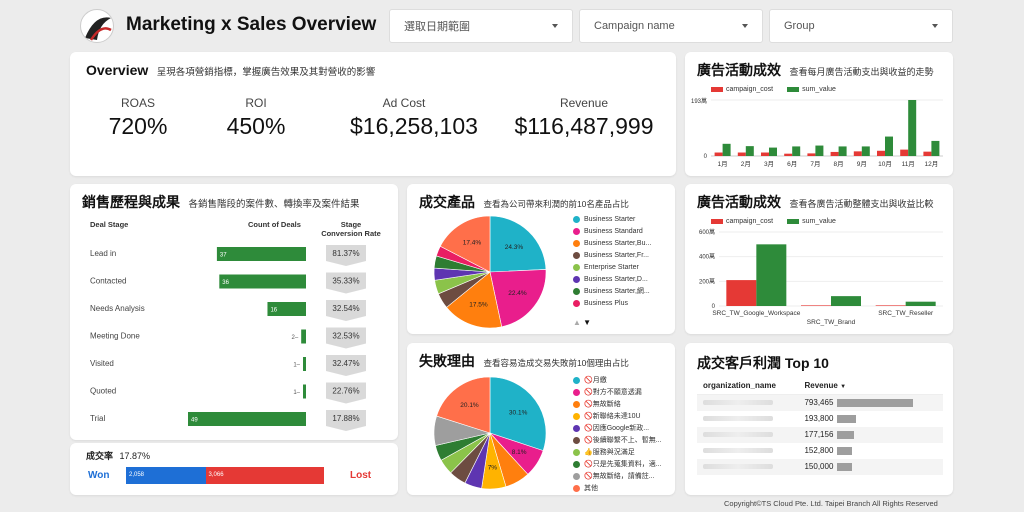  I want to click on x-tick-label: 1月, so click(723, 164).